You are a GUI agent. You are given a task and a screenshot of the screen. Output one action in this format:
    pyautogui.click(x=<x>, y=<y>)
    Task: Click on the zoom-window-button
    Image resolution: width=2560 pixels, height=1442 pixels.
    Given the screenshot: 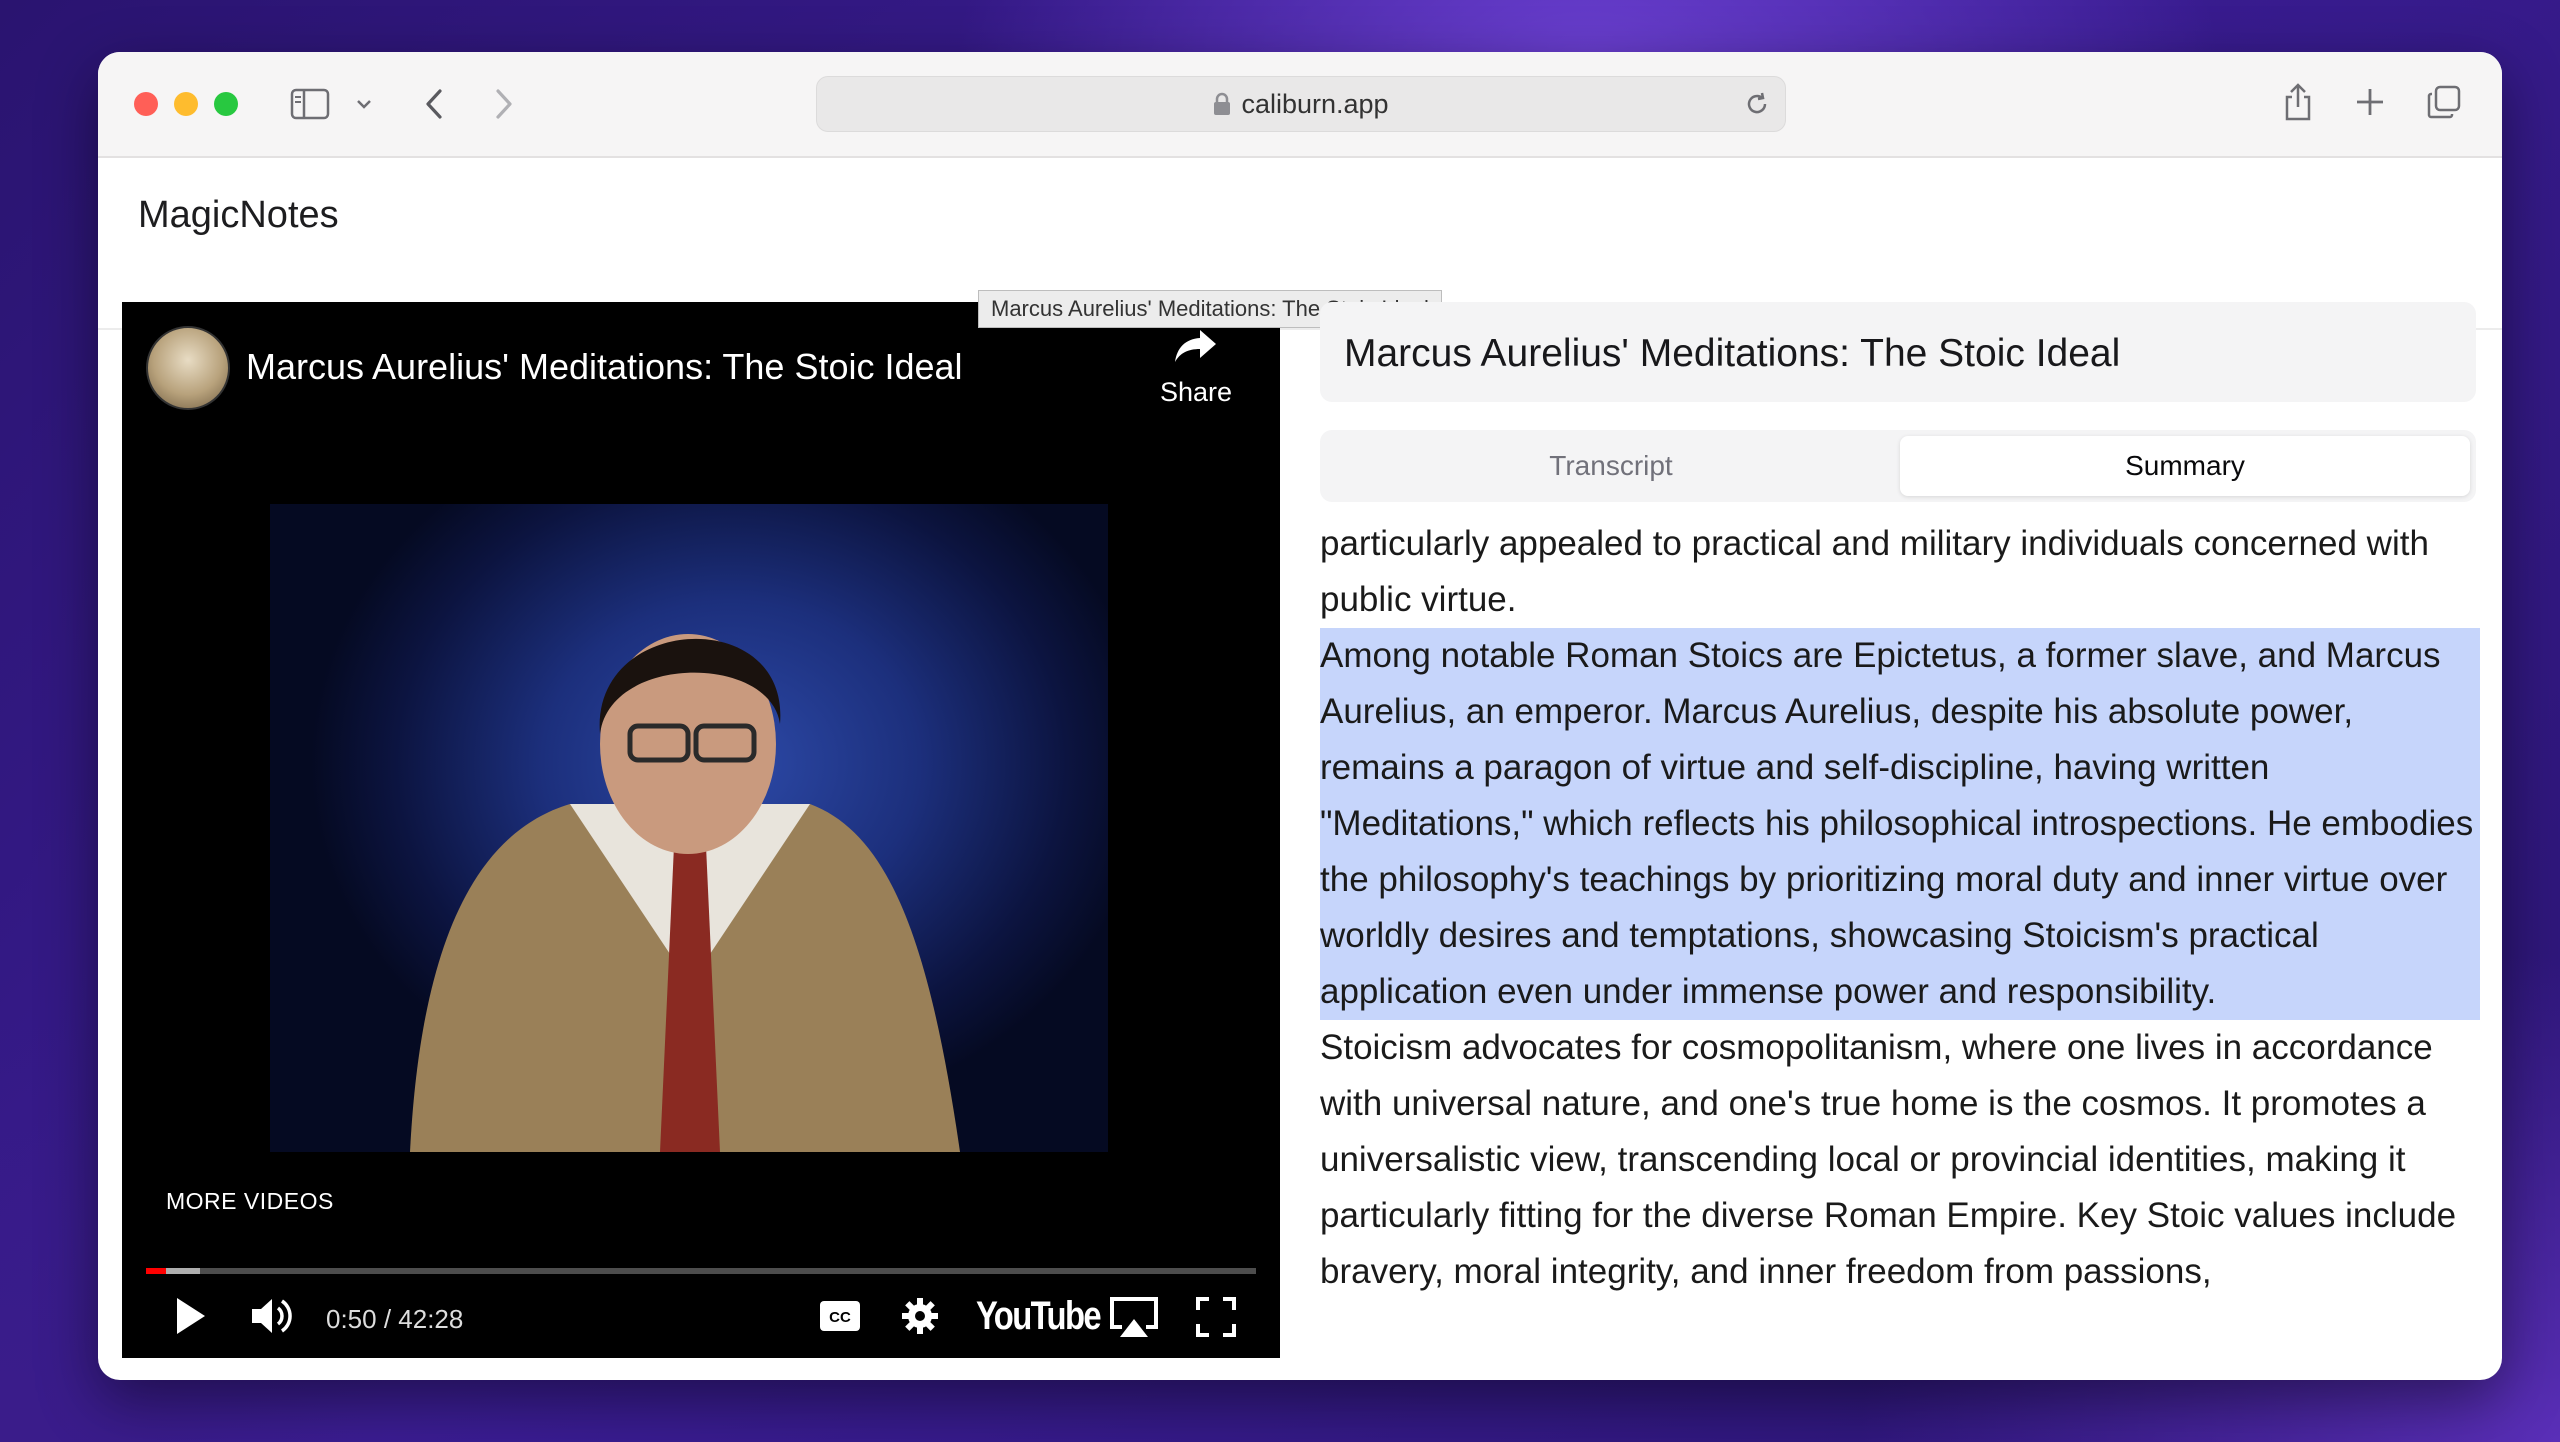 What is the action you would take?
    pyautogui.click(x=226, y=104)
    